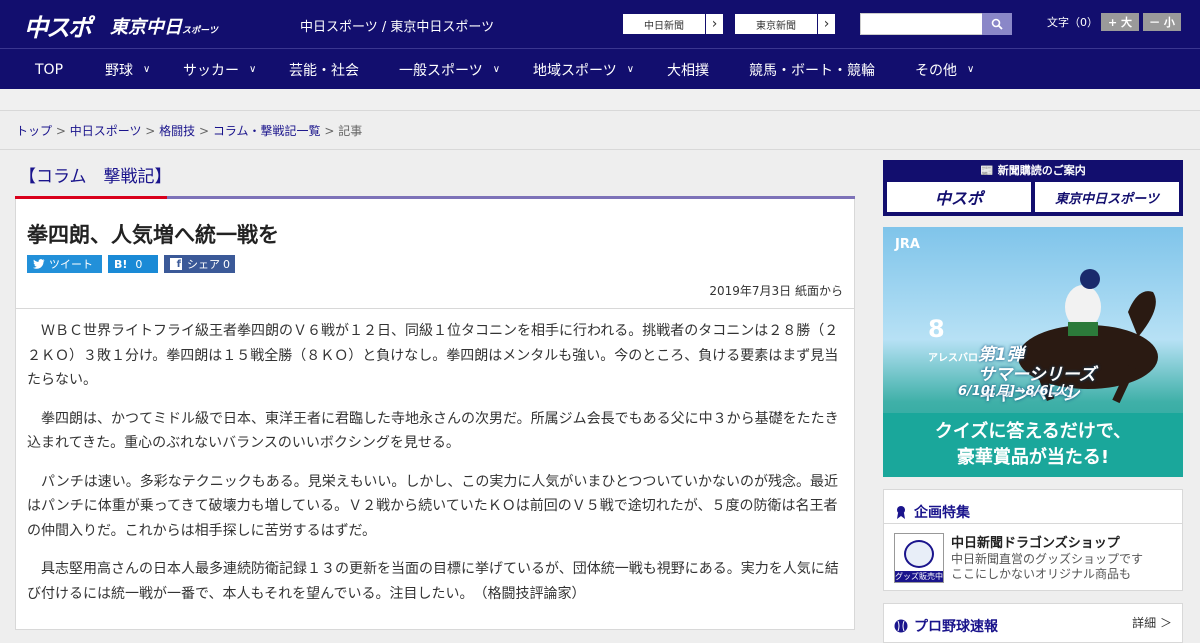  I want to click on nav-item-soccer: サッカー ∨, so click(219, 69).